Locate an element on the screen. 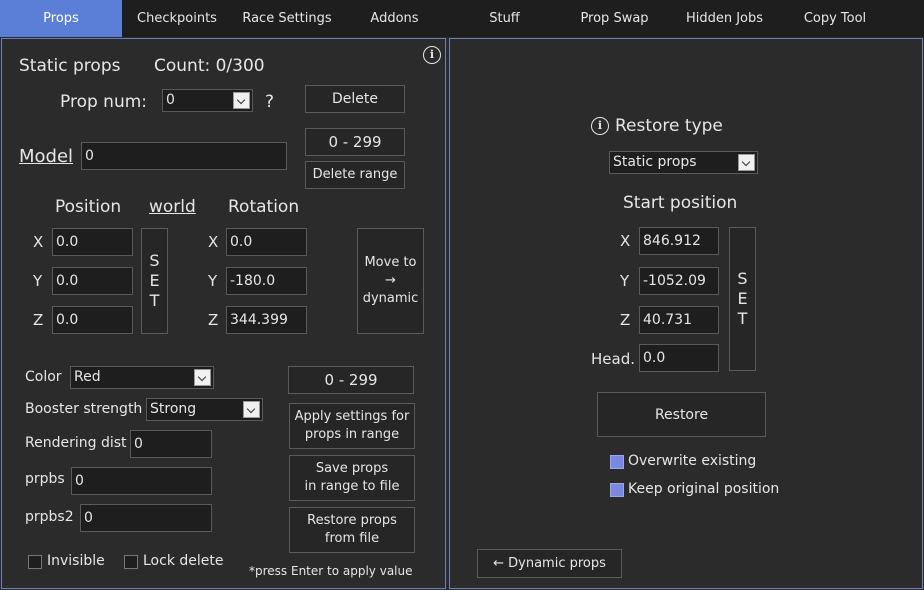 The image size is (924, 590). tab-prop-swap: Prop Swap is located at coordinates (614, 18).